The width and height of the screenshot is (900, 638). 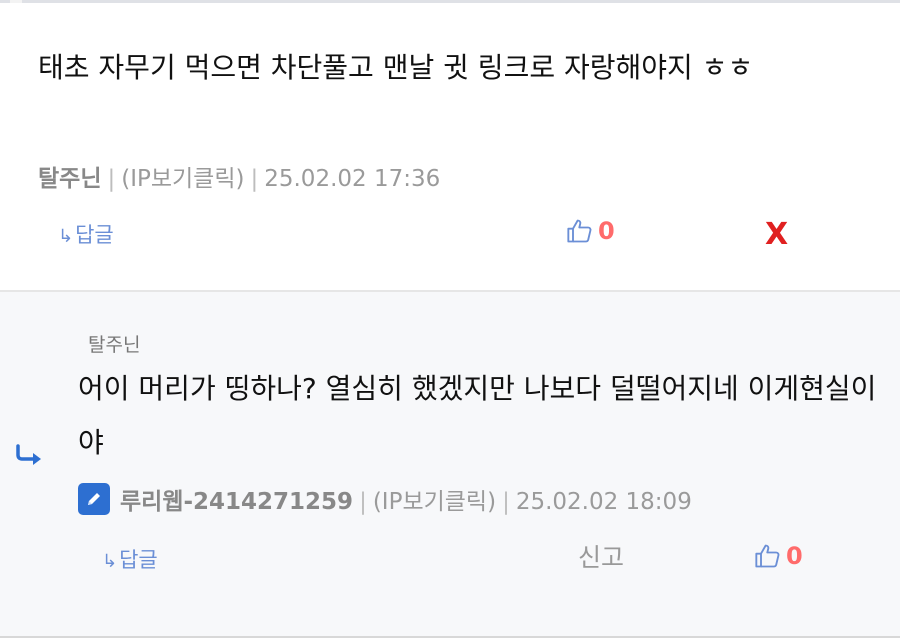 I want to click on comment-datetime: 25.02.02 17:36, so click(x=352, y=179).